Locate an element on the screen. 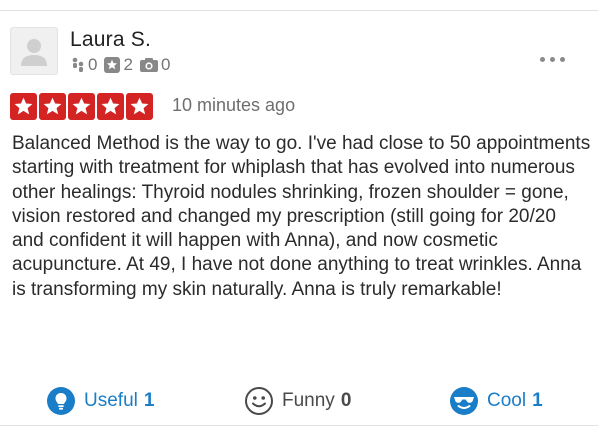  smiley-icon is located at coordinates (259, 401).